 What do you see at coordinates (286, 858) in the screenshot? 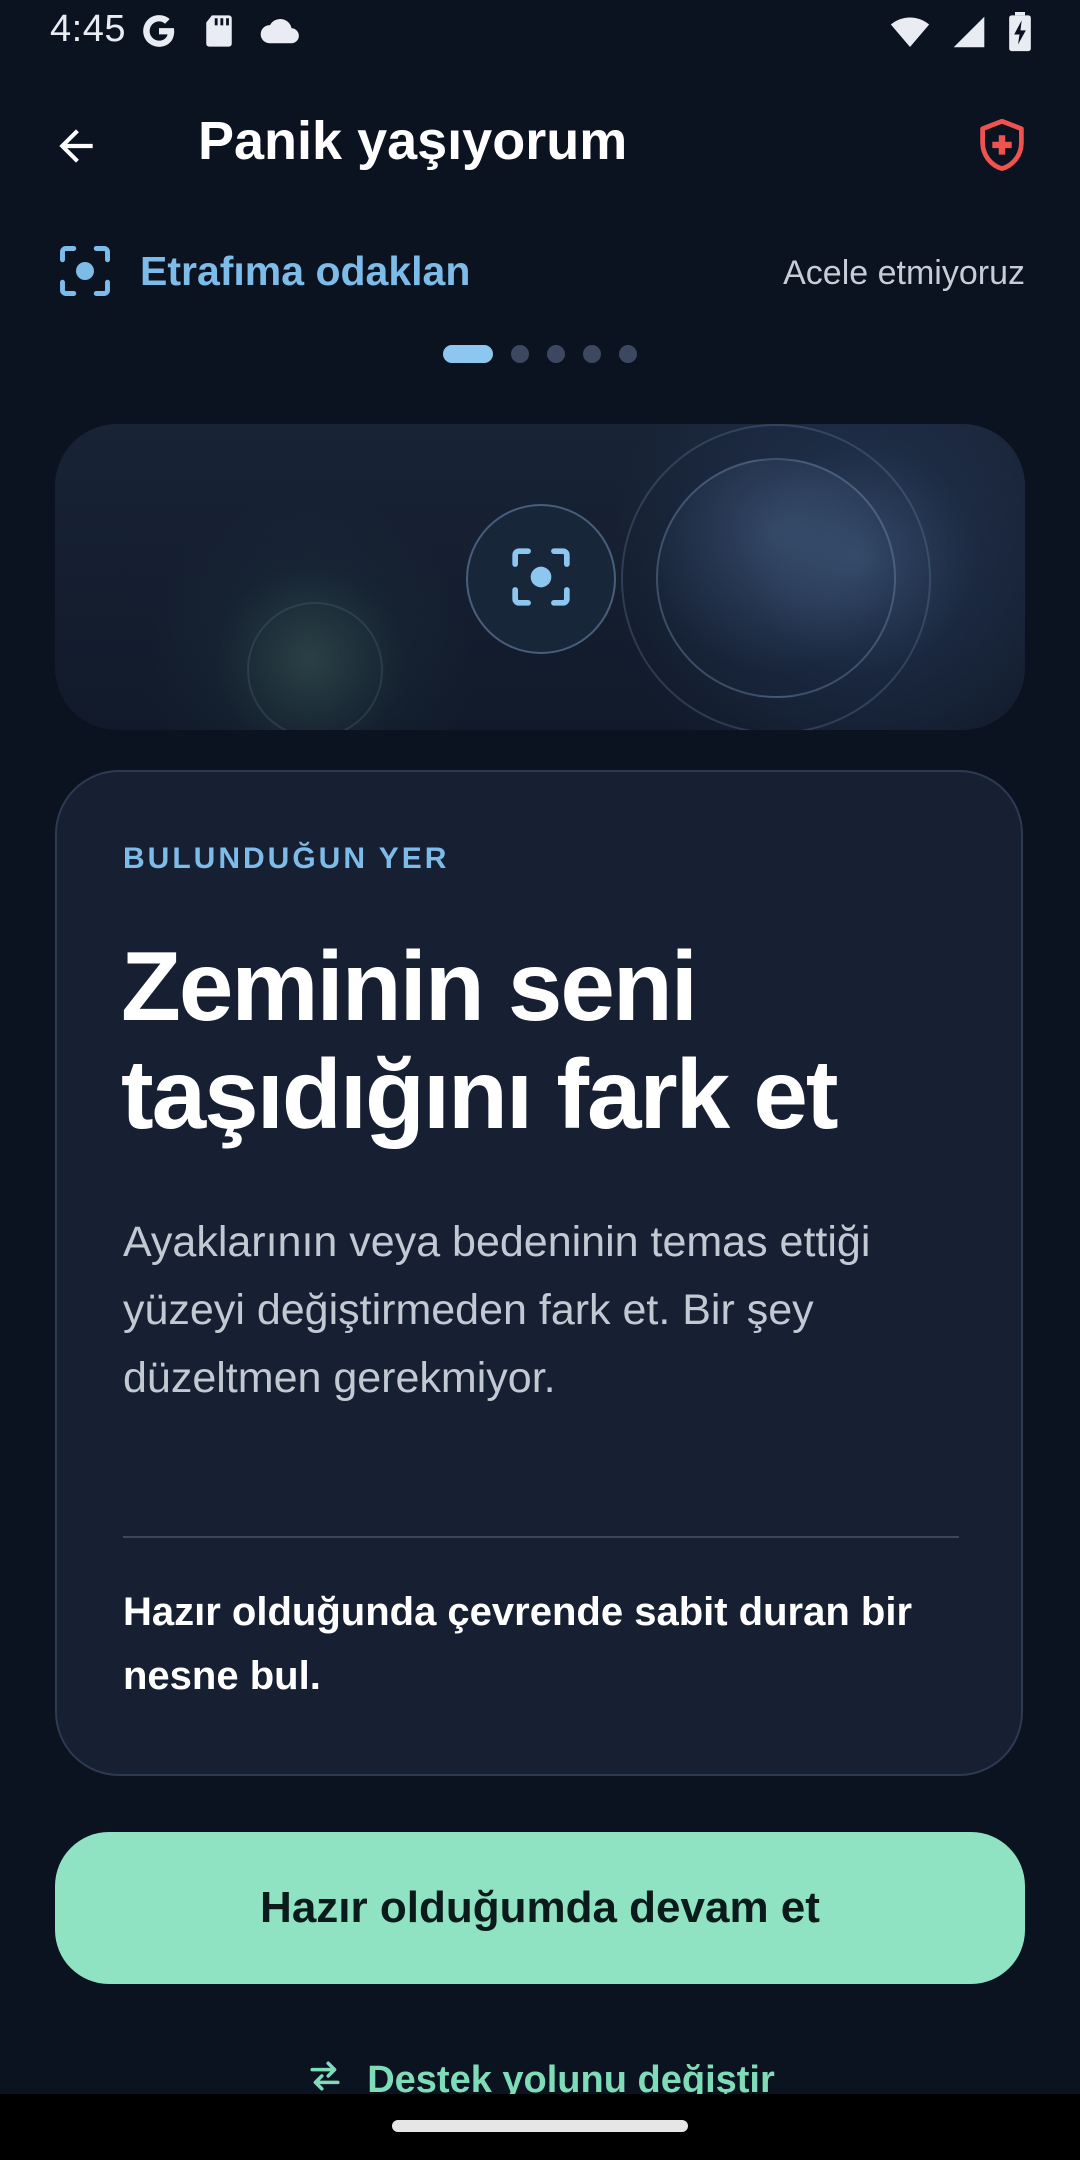
I see `card-eyebrow: BULUNDUĞUN YER` at bounding box center [286, 858].